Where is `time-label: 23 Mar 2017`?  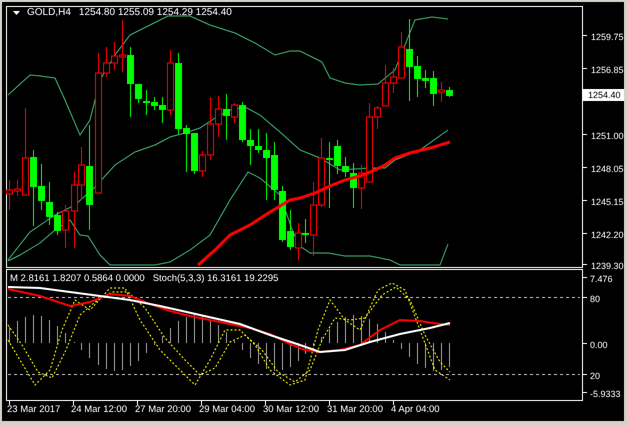 time-label: 23 Mar 2017 is located at coordinates (34, 409).